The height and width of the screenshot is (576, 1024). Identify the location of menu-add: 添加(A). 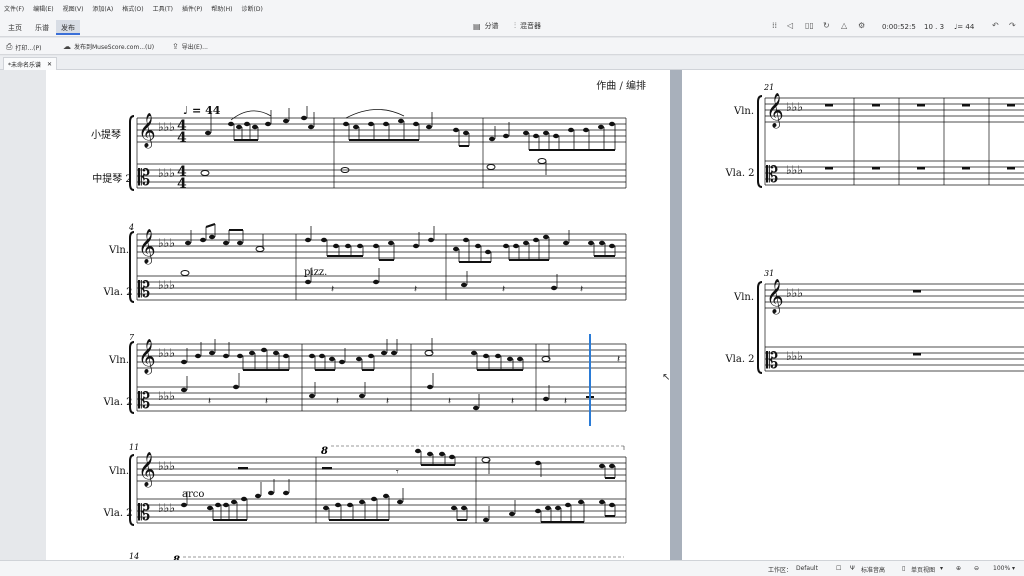
(102, 8).